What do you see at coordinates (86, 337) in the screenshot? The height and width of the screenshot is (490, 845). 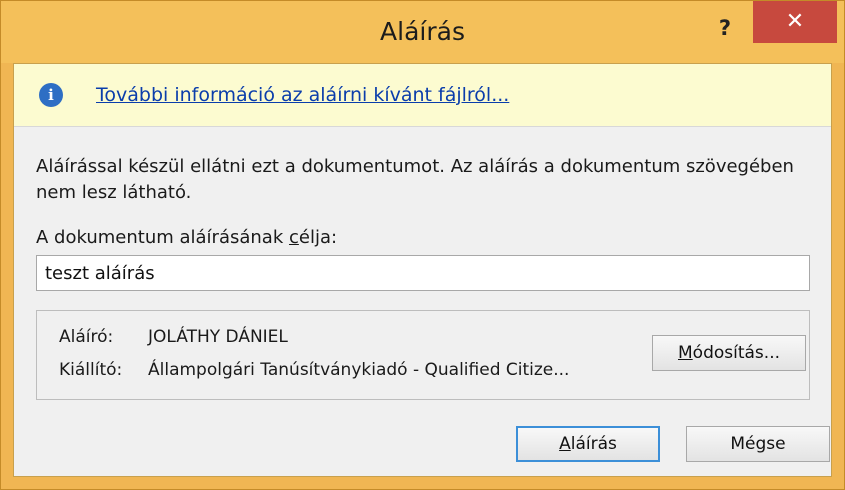 I see `signer-label: Aláíró:` at bounding box center [86, 337].